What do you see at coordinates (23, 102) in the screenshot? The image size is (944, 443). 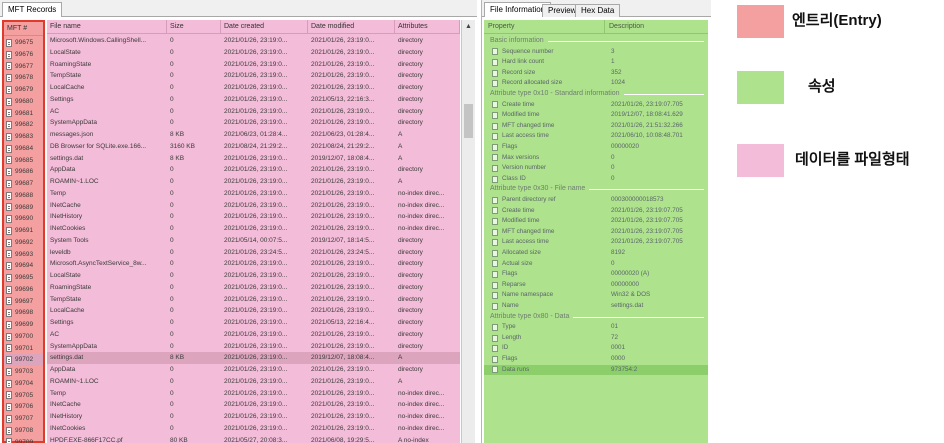 I see `mft-number-row: 99680` at bounding box center [23, 102].